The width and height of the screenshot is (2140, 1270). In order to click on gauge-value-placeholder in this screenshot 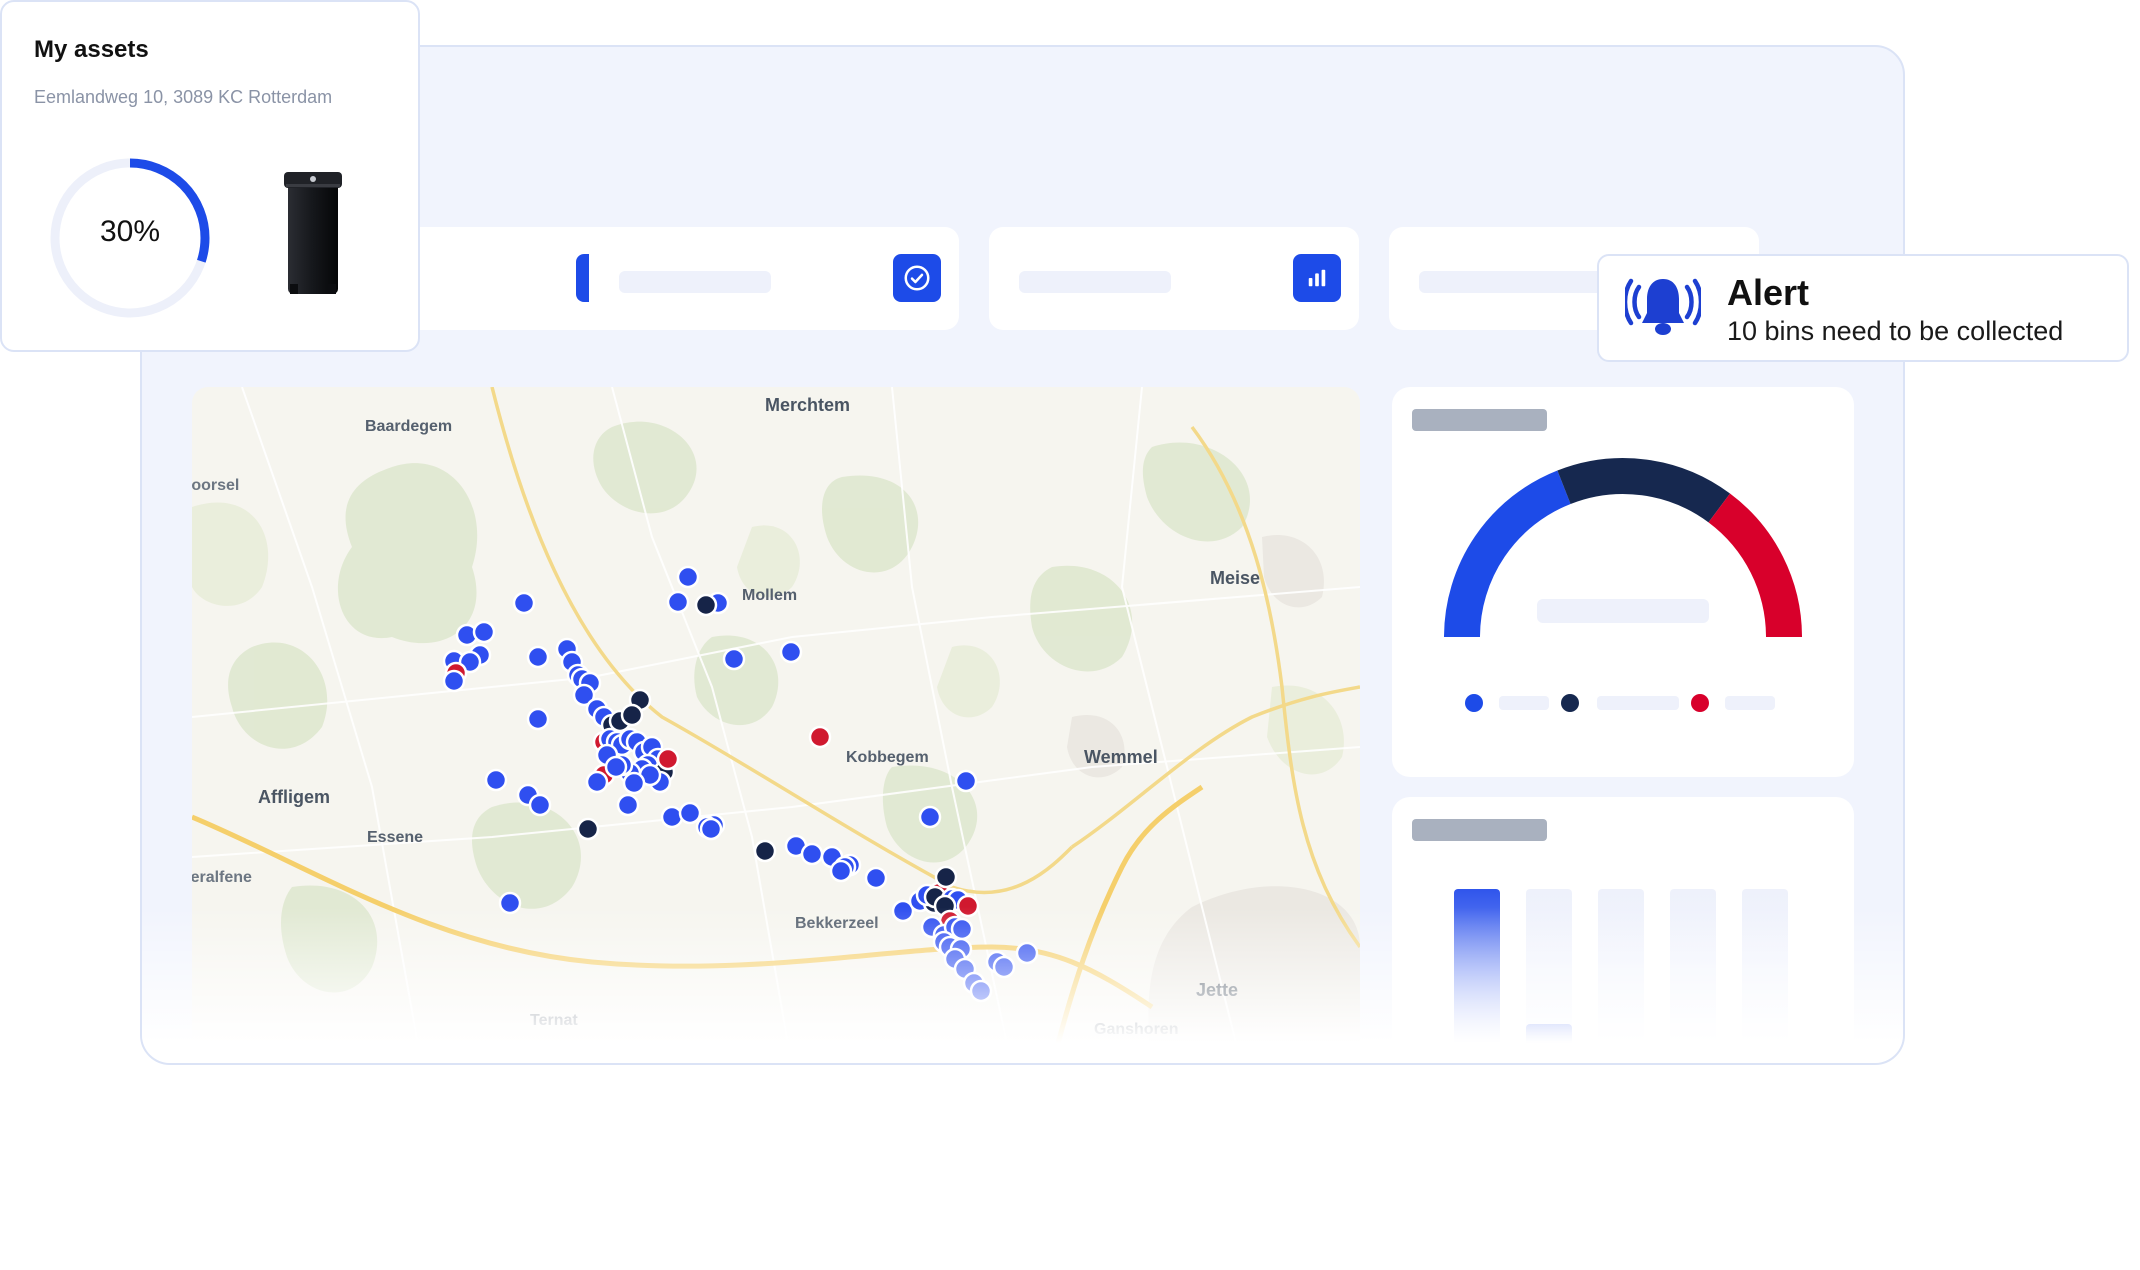, I will do `click(1623, 611)`.